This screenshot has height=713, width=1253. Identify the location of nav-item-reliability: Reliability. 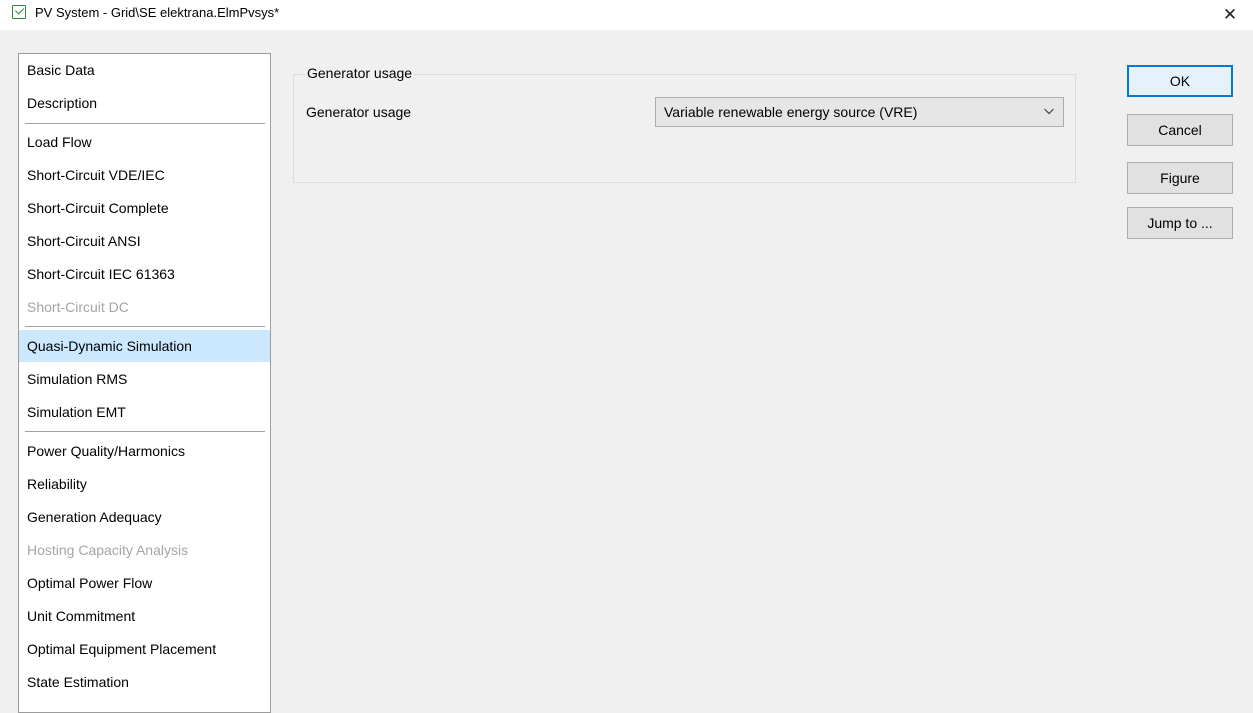
(144, 484).